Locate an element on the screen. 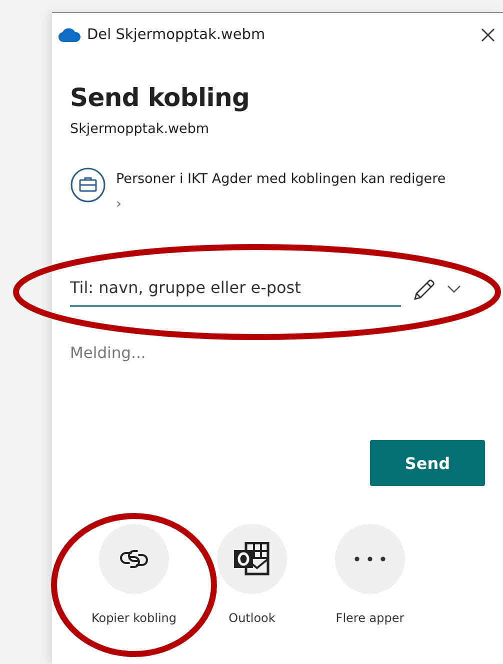 The image size is (503, 664). pencil-icon is located at coordinates (424, 289).